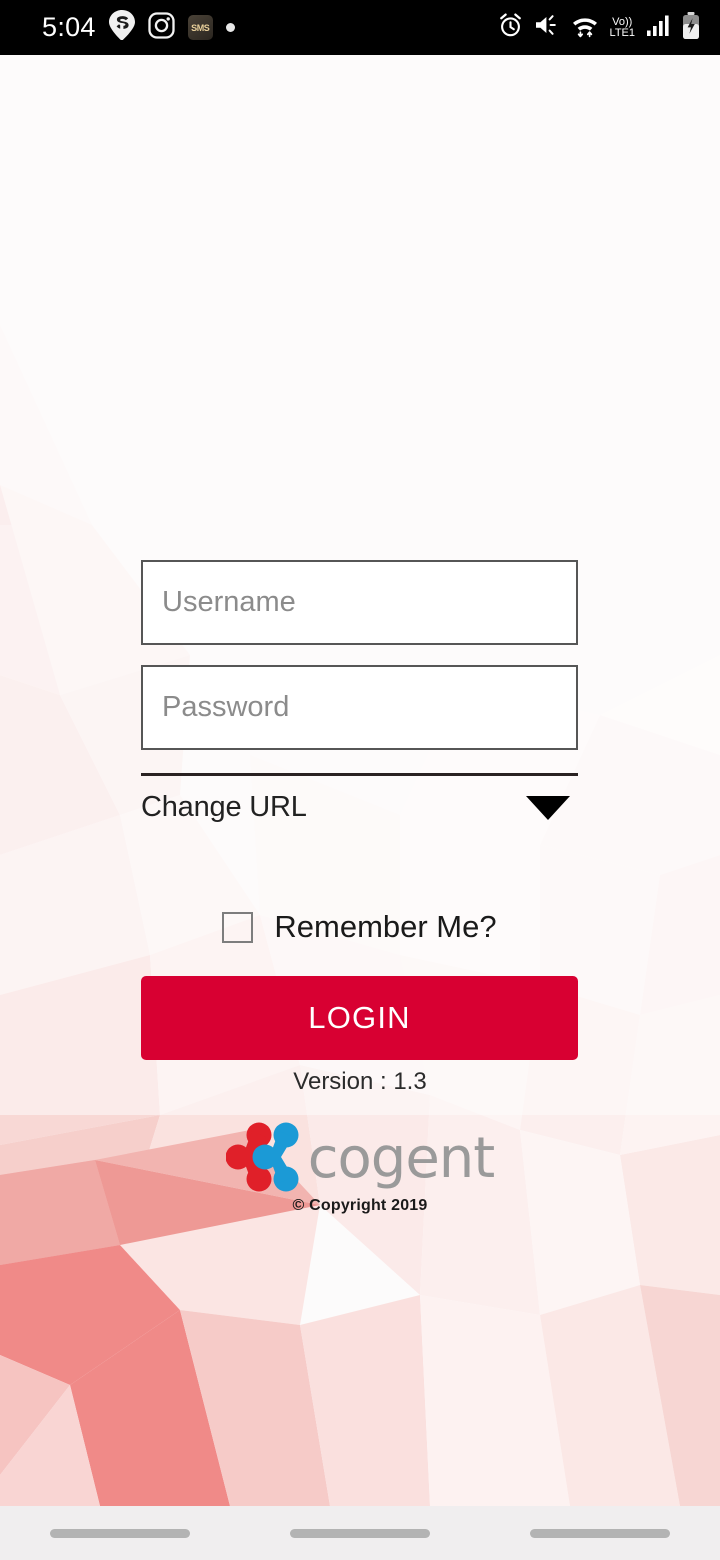 The height and width of the screenshot is (1560, 720). What do you see at coordinates (360, 1081) in the screenshot?
I see `version-text: Version : 1.3` at bounding box center [360, 1081].